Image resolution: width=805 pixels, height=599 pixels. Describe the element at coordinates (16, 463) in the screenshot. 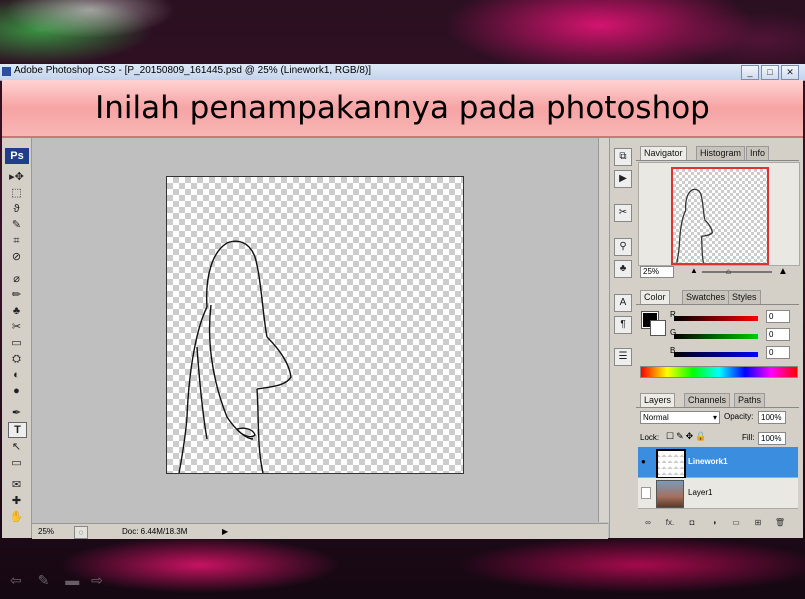

I see `shape-tool-icon: ▭` at that location.